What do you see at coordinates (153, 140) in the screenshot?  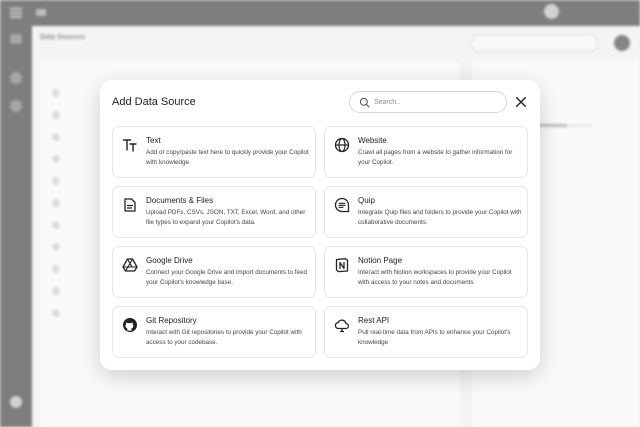 I see `source-title: Text` at bounding box center [153, 140].